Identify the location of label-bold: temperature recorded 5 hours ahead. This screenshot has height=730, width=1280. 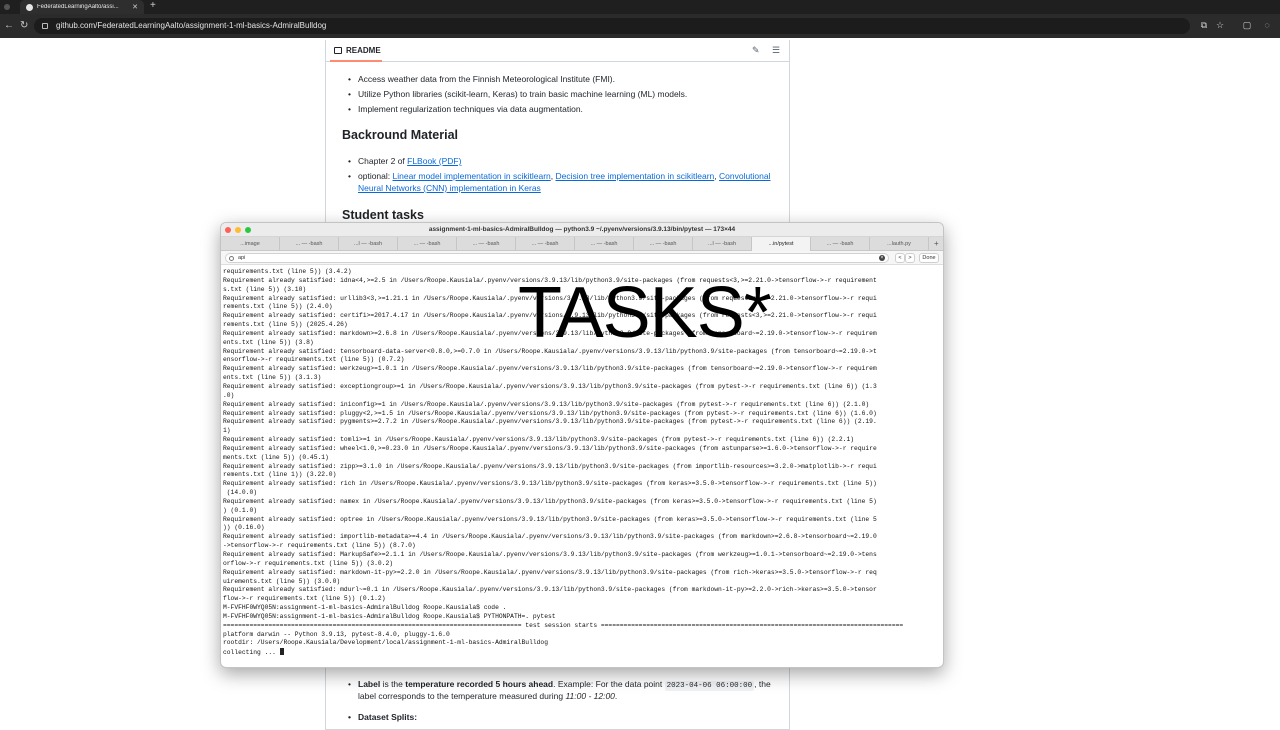
(479, 684).